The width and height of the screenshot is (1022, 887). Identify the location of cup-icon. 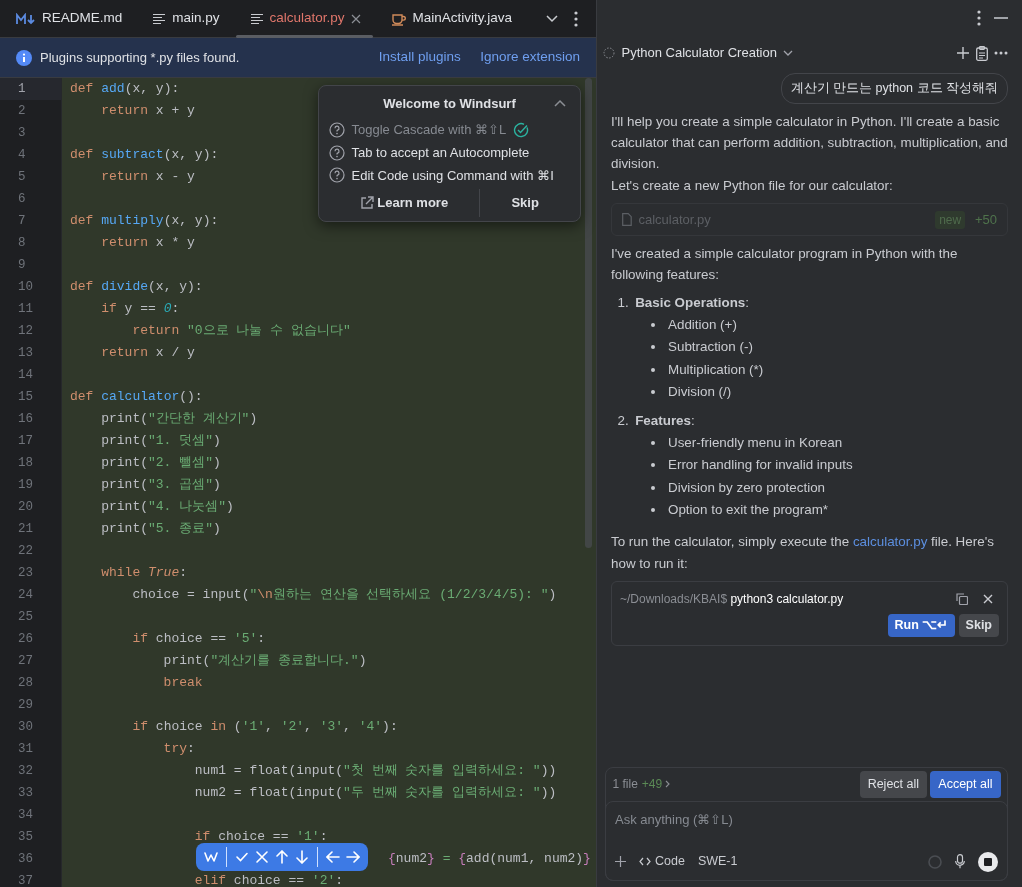
(398, 18).